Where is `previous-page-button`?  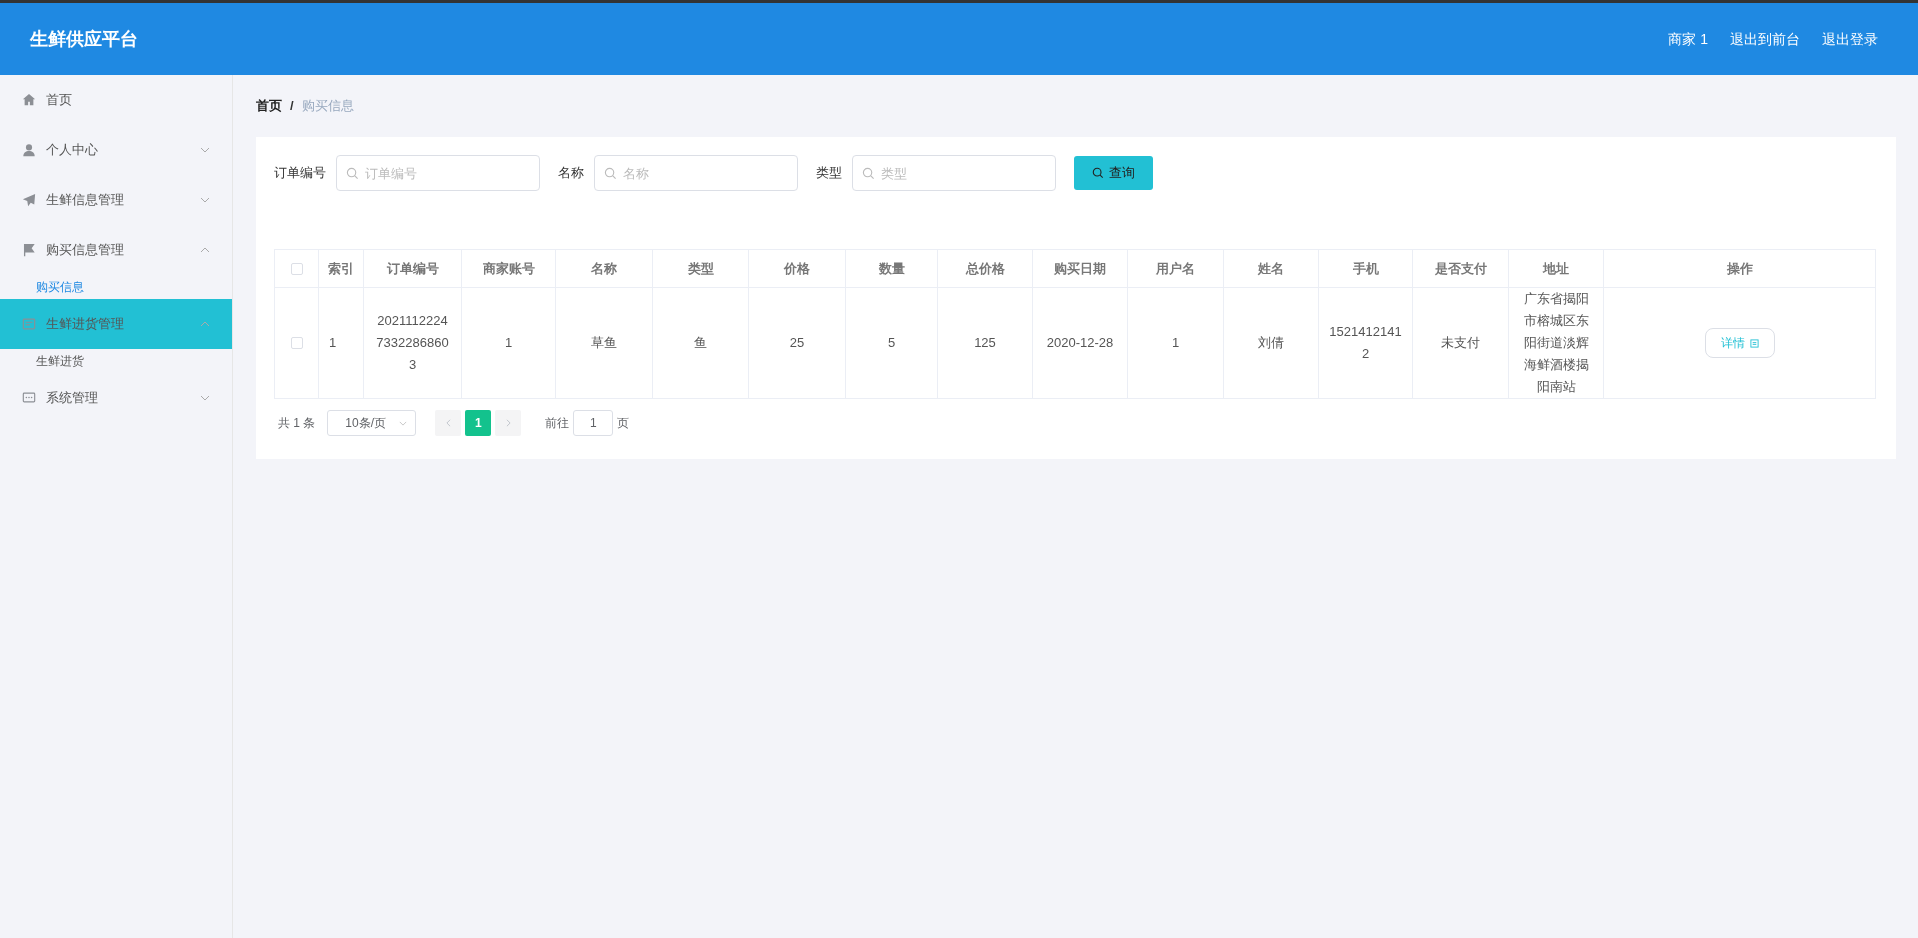
previous-page-button is located at coordinates (448, 423).